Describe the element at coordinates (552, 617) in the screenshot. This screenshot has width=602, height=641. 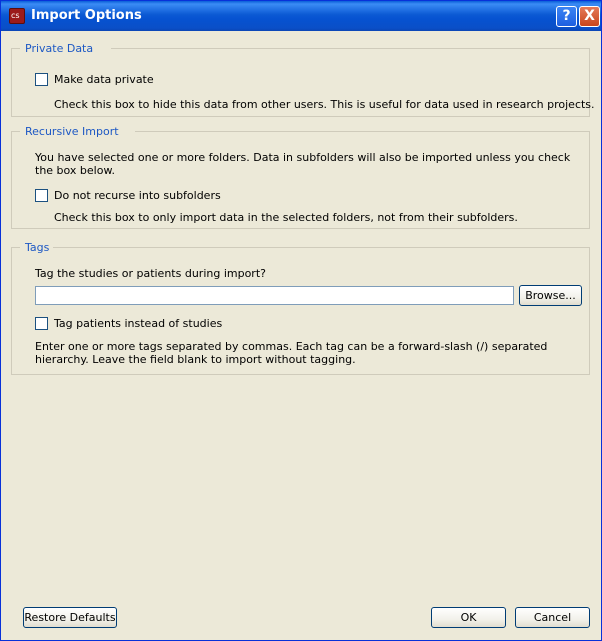
I see `cancel-button: Cancel` at that location.